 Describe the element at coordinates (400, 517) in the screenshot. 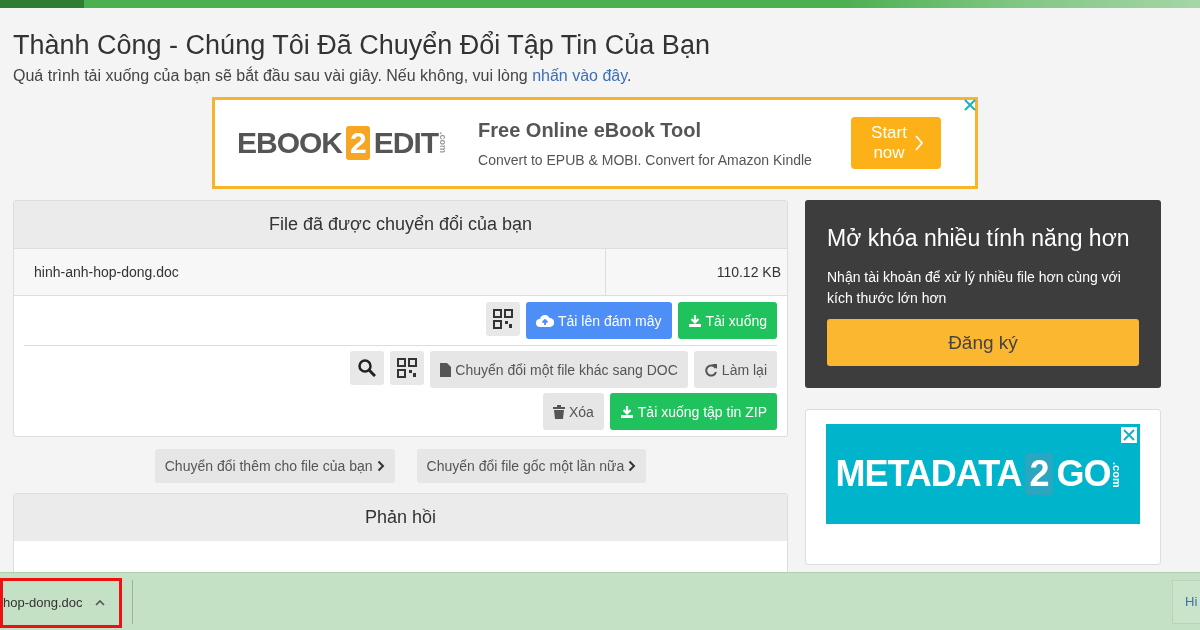

I see `panel-heading: Phản hồi` at that location.